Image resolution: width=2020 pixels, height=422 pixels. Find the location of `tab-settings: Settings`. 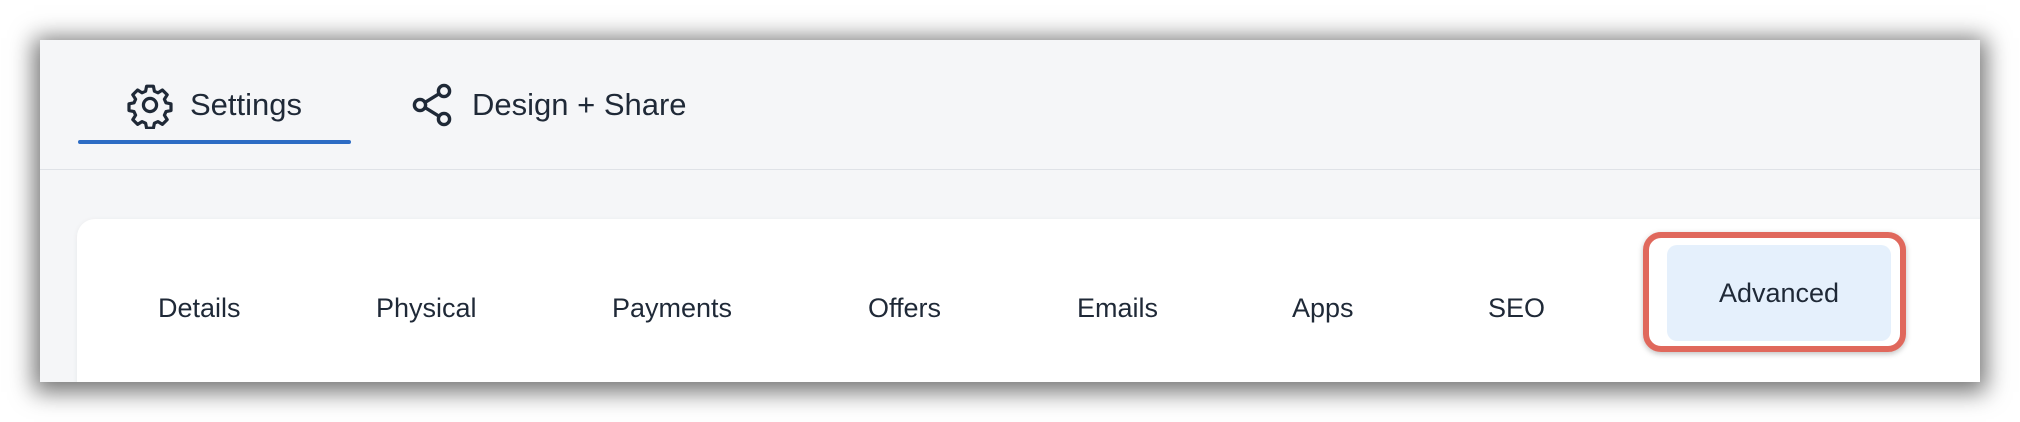

tab-settings: Settings is located at coordinates (215, 104).